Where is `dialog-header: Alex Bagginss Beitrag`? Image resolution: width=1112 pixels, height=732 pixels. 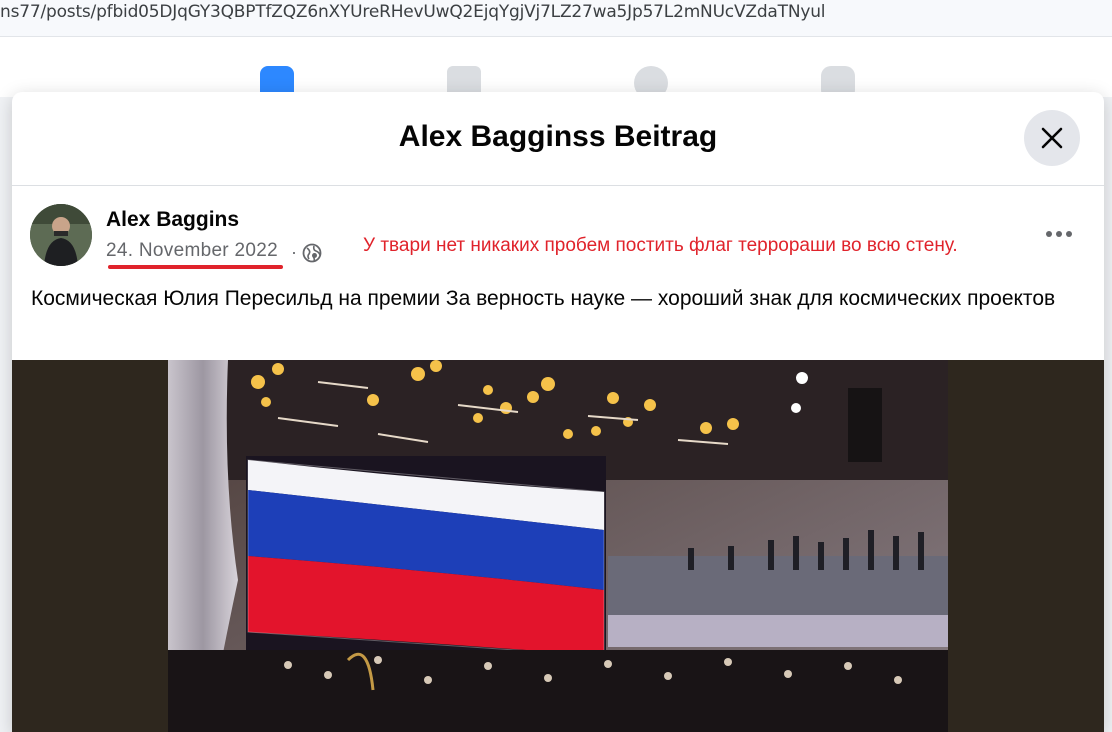
dialog-header: Alex Bagginss Beitrag is located at coordinates (558, 139).